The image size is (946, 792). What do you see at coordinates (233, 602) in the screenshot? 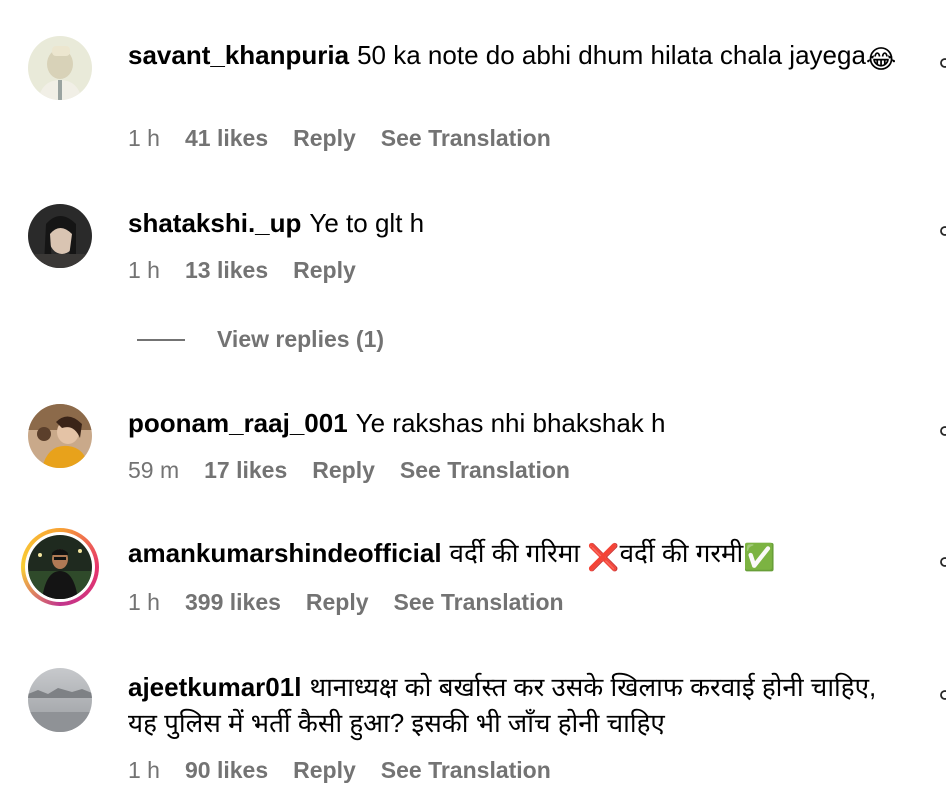
I see `likes-count: 399 likes` at bounding box center [233, 602].